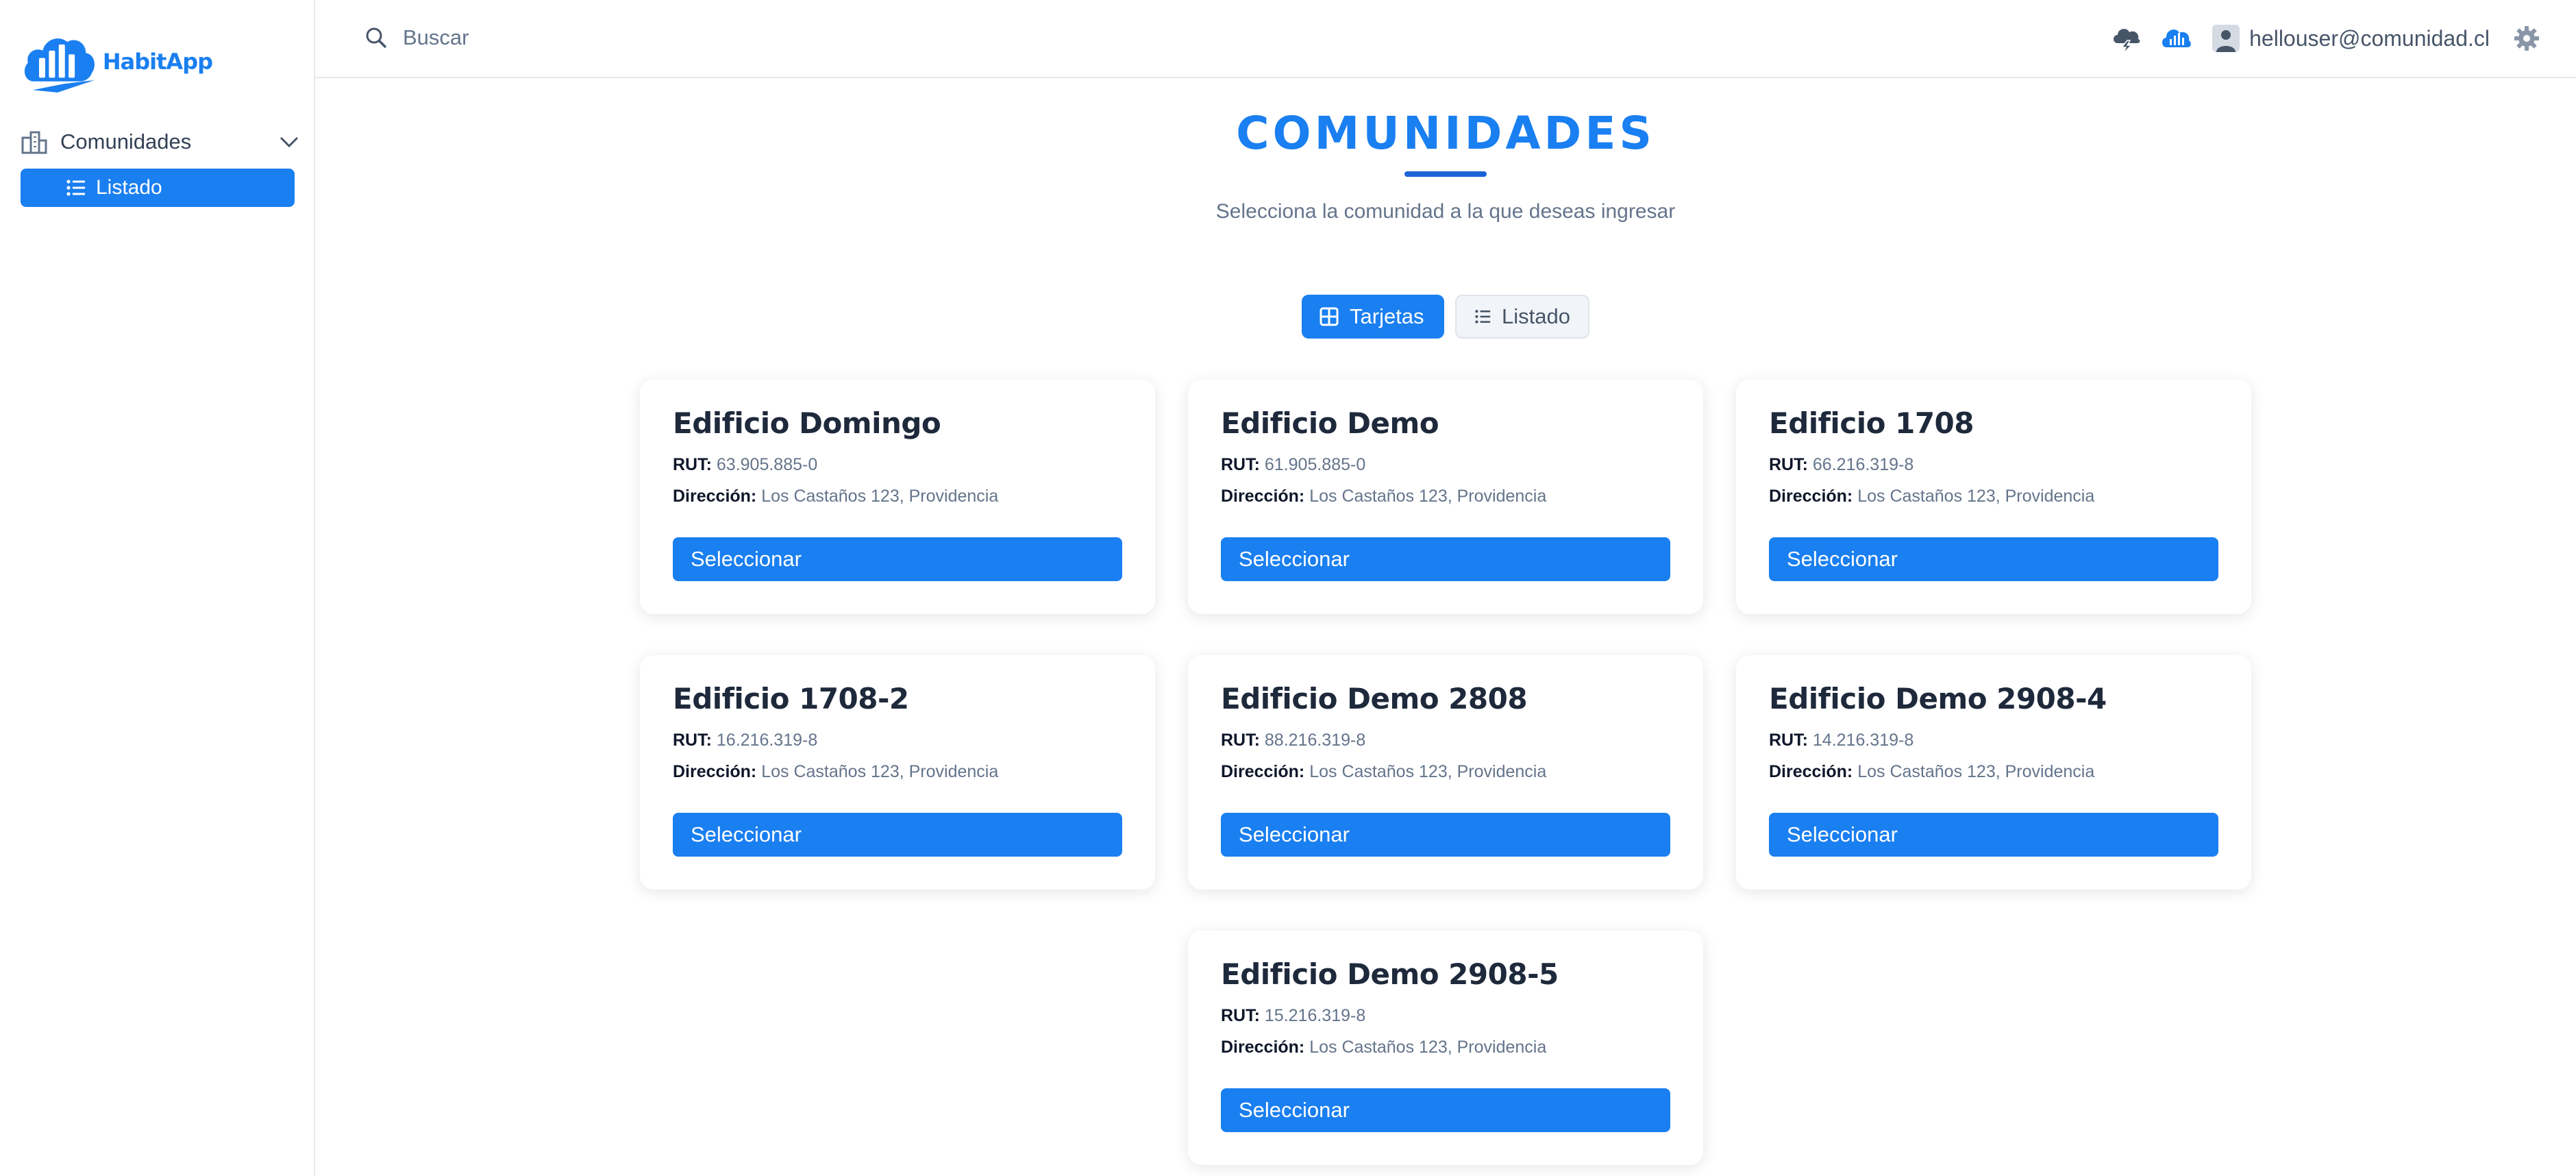 This screenshot has width=2576, height=1176. Describe the element at coordinates (2176, 38) in the screenshot. I see `cloud-chart-icon` at that location.